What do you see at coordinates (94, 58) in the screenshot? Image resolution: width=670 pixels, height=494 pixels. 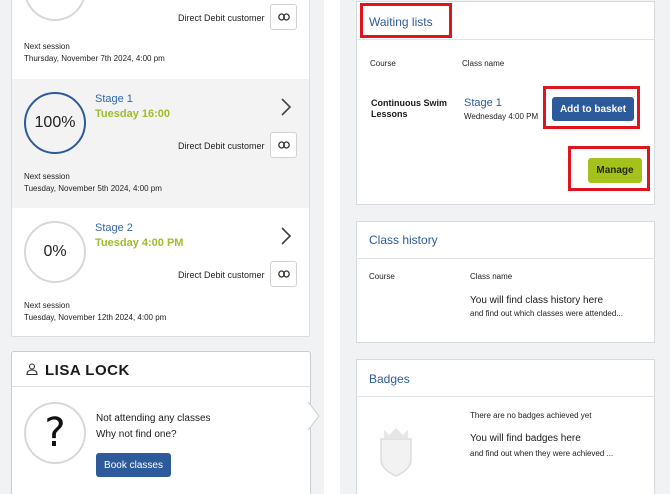 I see `next-session-value: Thursday, November 7th 2024, 4:00 pm` at bounding box center [94, 58].